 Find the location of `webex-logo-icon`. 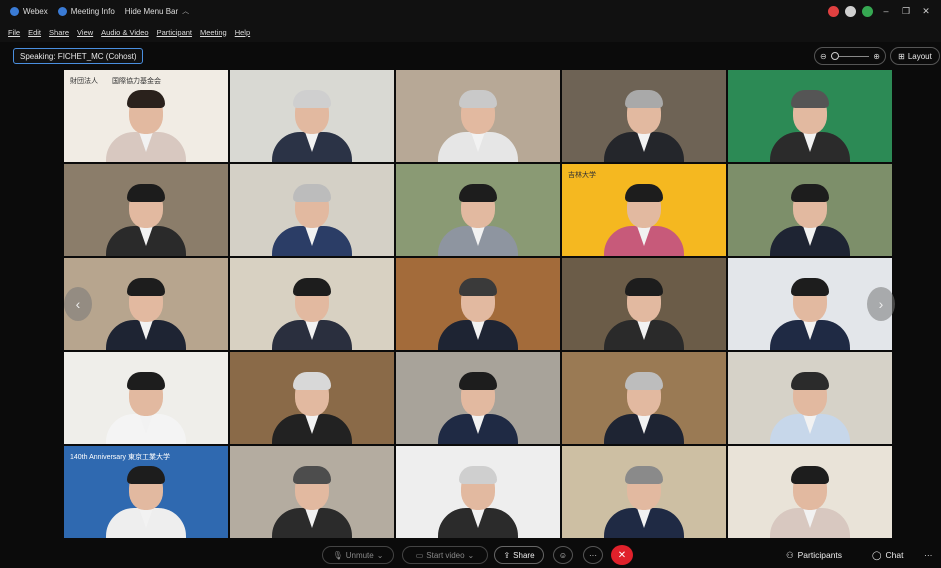

webex-logo-icon is located at coordinates (14, 11).